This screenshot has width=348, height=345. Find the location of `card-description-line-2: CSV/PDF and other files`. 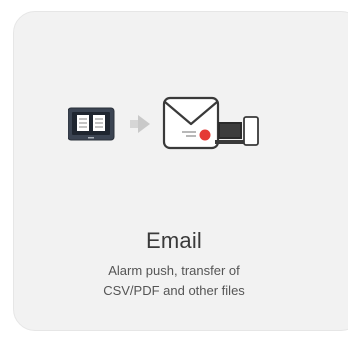

card-description-line-2: CSV/PDF and other files is located at coordinates (174, 290).